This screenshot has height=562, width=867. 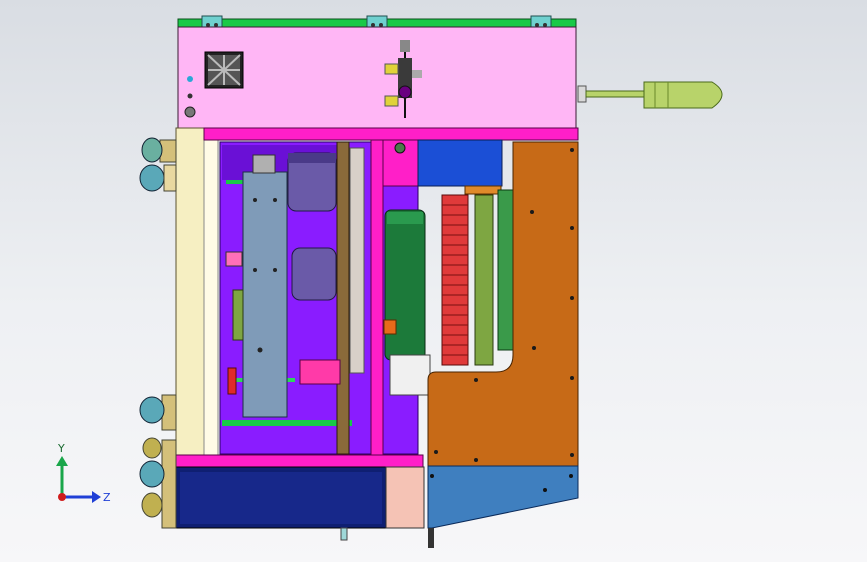 What do you see at coordinates (190, 112) in the screenshot?
I see `round-knob` at bounding box center [190, 112].